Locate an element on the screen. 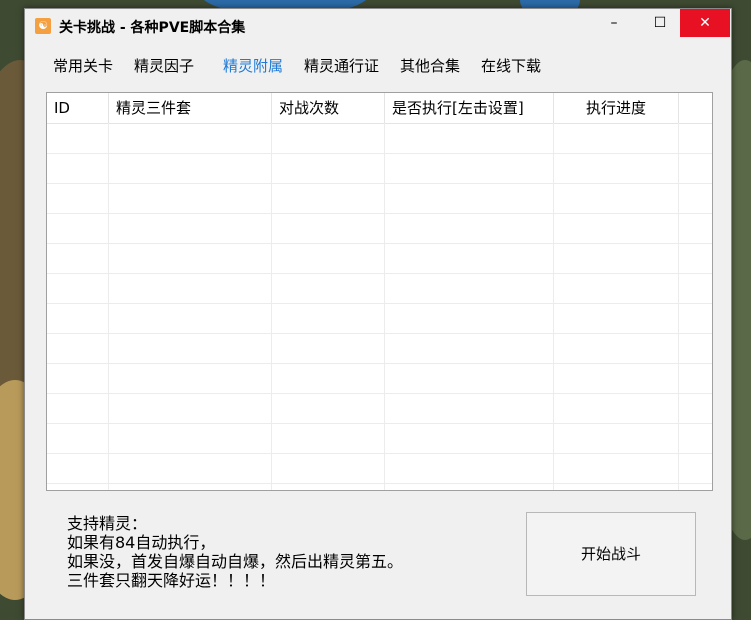 This screenshot has height=620, width=751. maximize-button: ☐ is located at coordinates (660, 23).